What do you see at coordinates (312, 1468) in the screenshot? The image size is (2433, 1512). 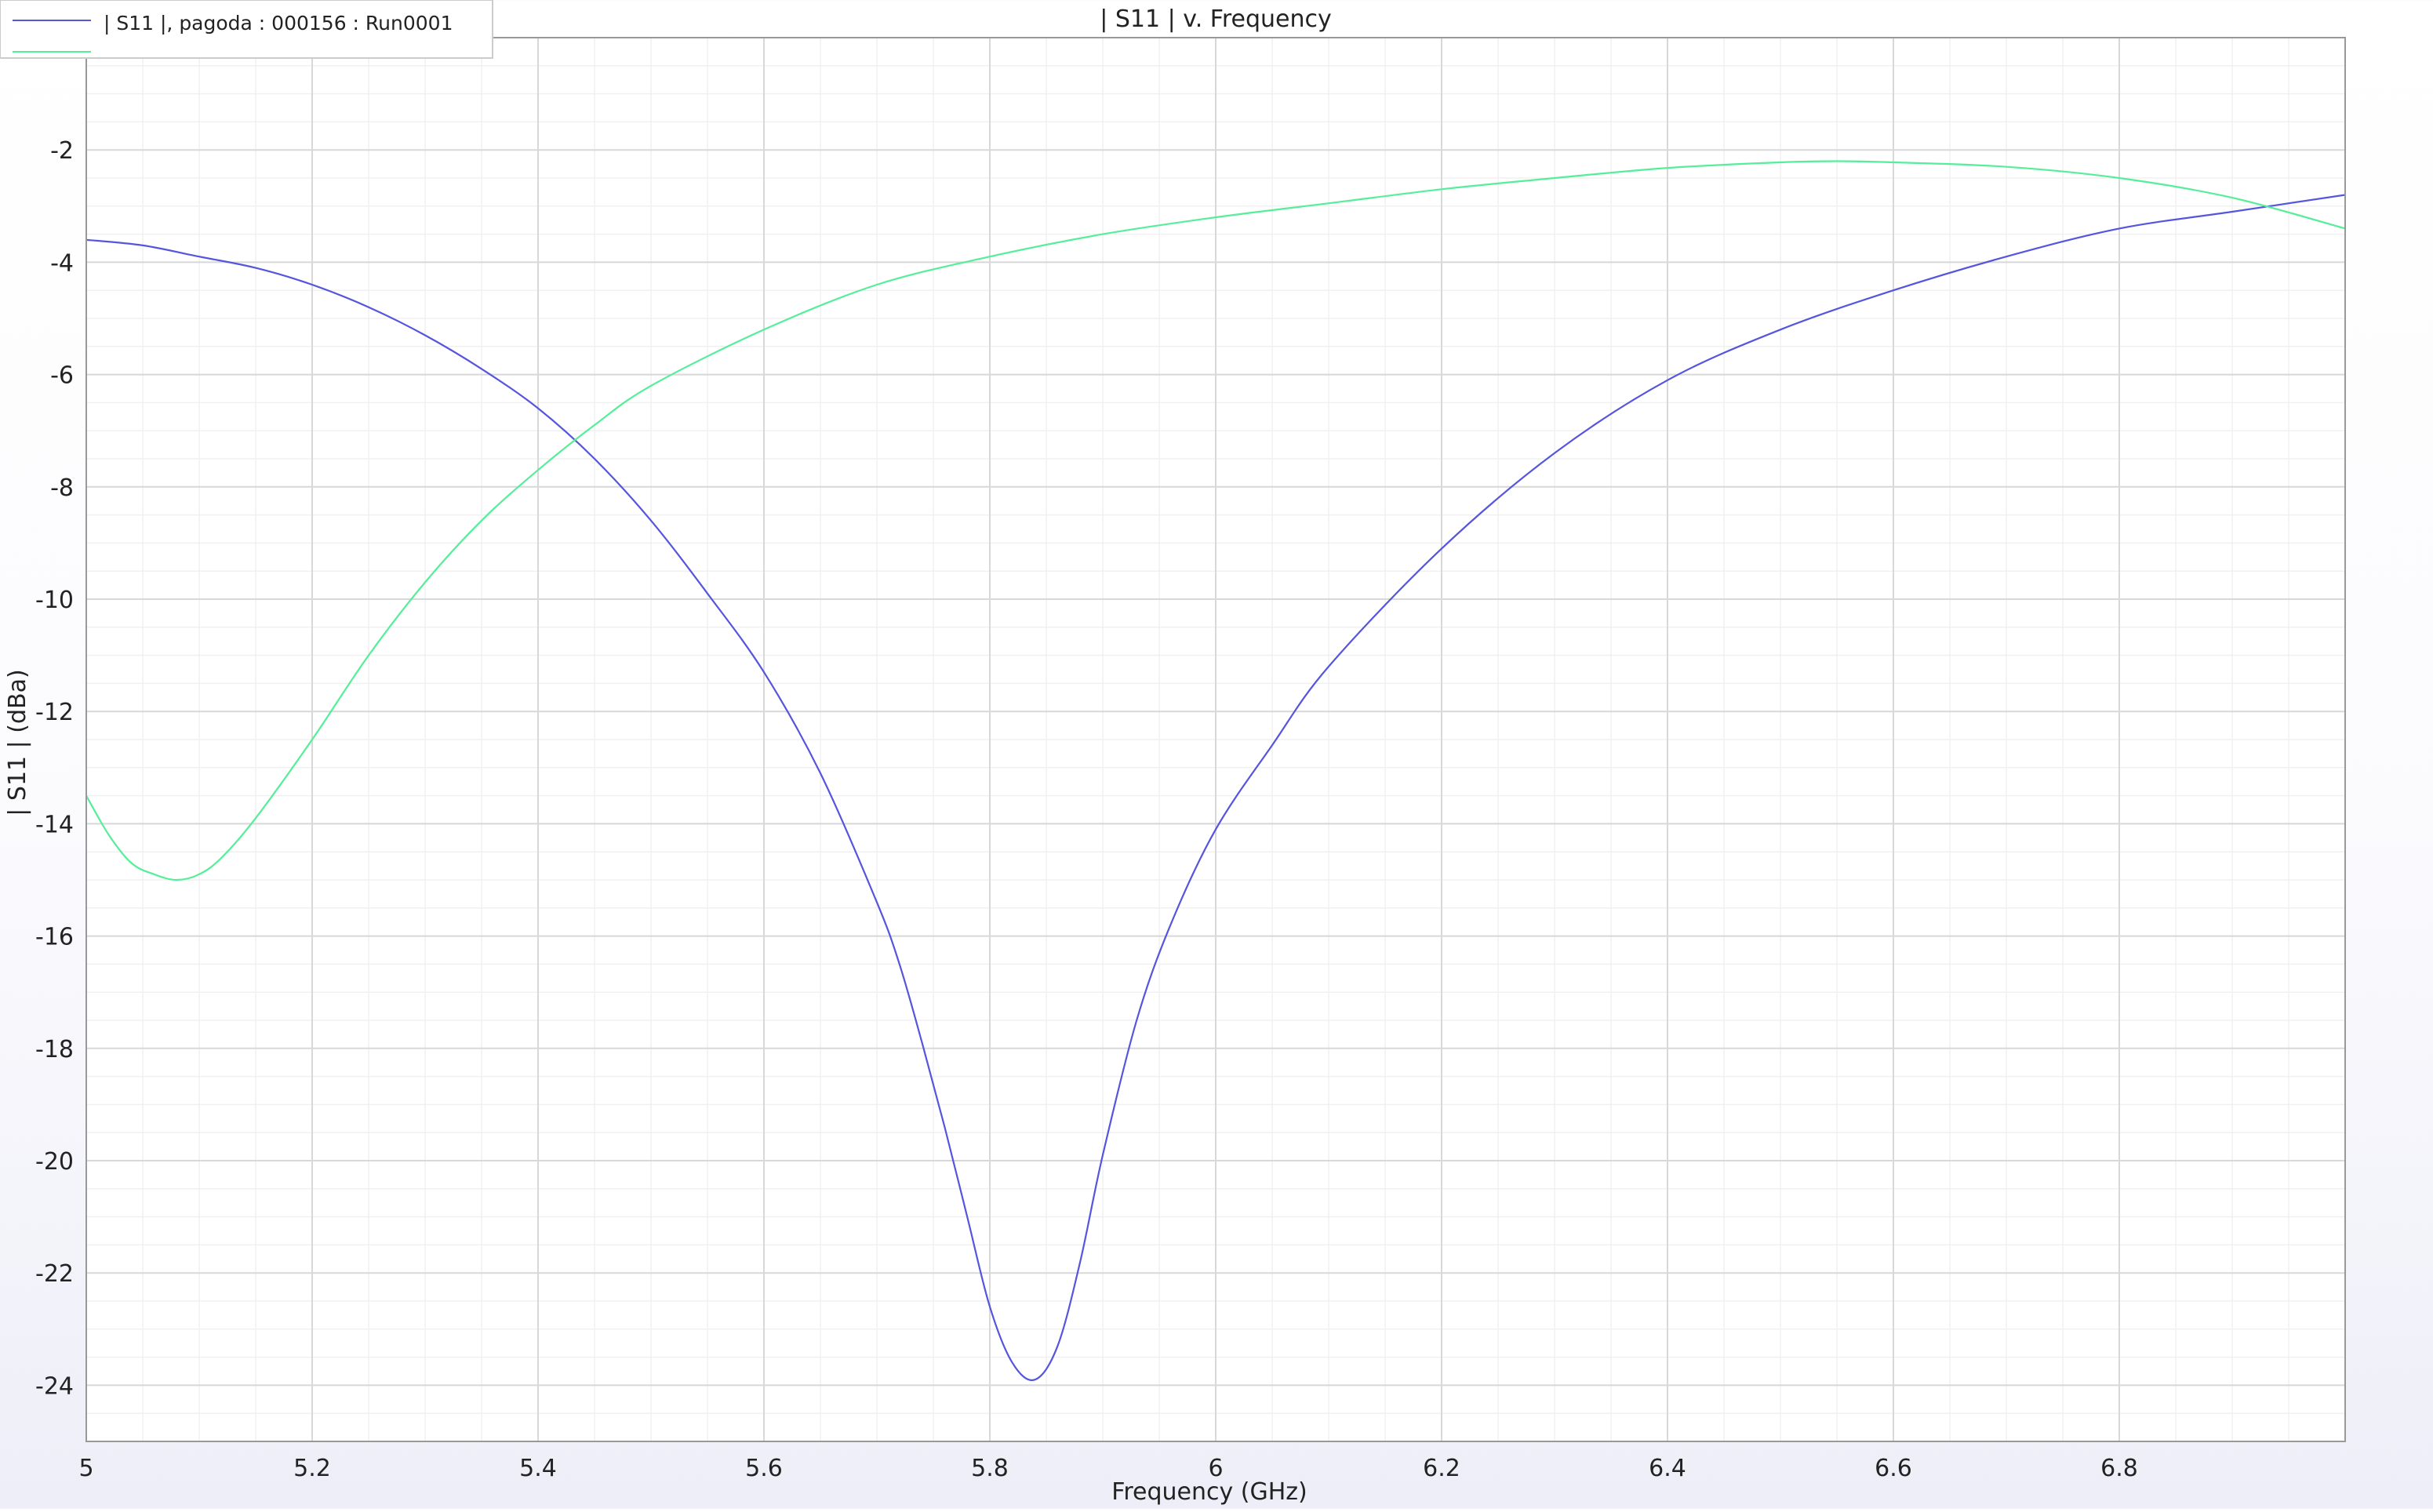 I see `x-tick-label: 5.2` at bounding box center [312, 1468].